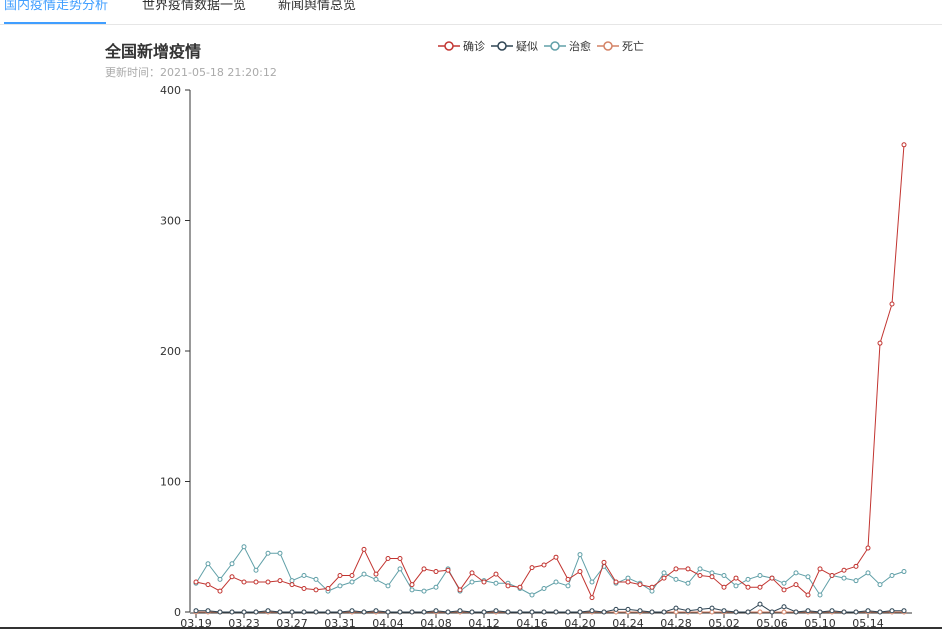 This screenshot has width=942, height=629. What do you see at coordinates (170, 482) in the screenshot?
I see `y-tick-label: 100` at bounding box center [170, 482].